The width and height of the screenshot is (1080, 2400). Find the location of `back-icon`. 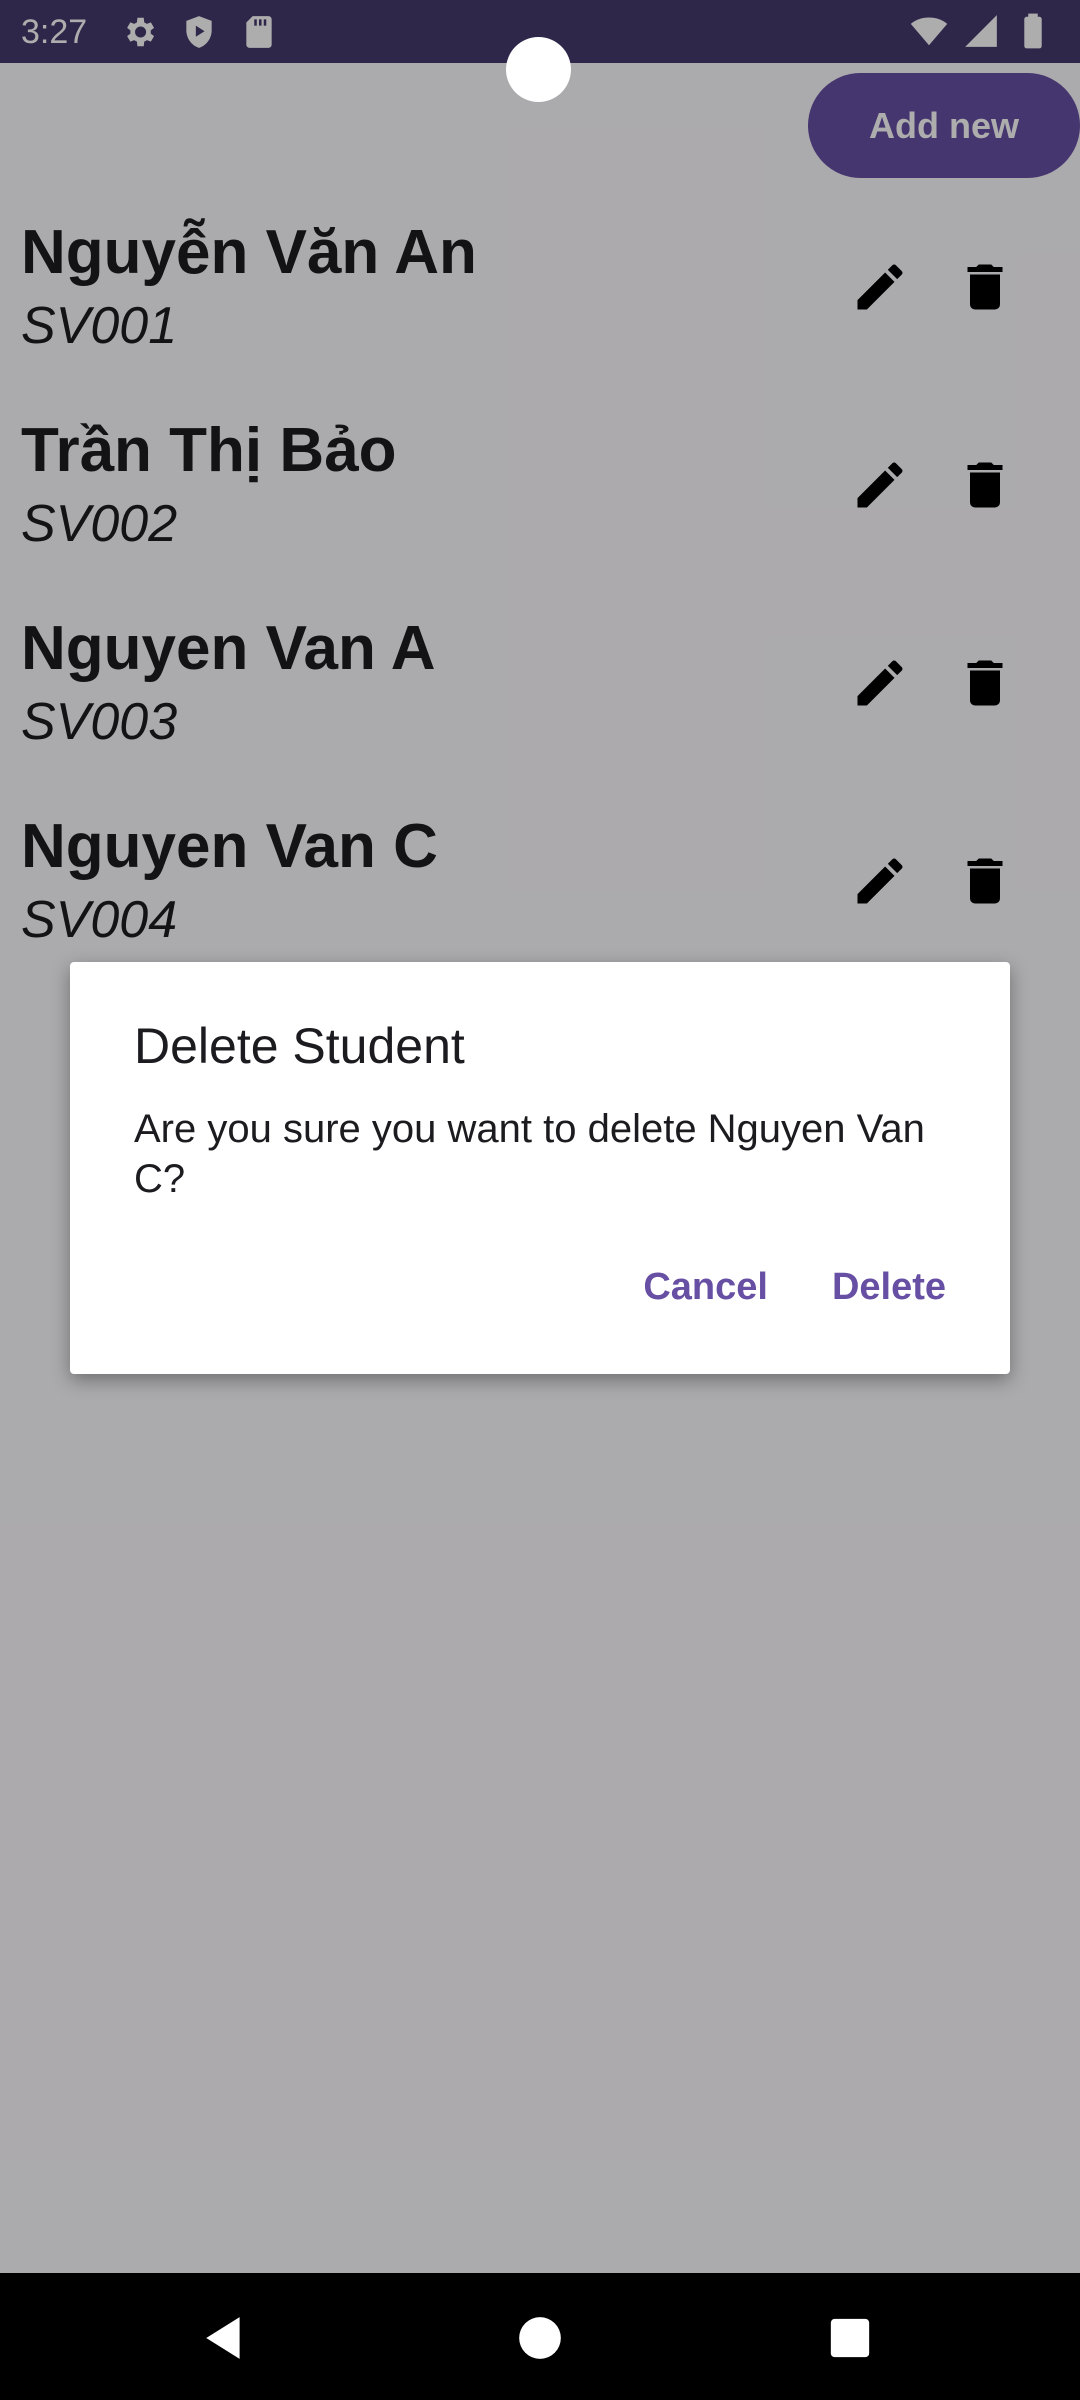

back-icon is located at coordinates (223, 2338).